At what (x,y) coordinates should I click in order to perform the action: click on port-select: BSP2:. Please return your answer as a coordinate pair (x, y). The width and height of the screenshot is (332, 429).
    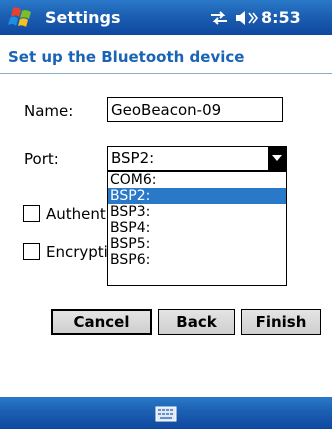
    Looking at the image, I should click on (197, 158).